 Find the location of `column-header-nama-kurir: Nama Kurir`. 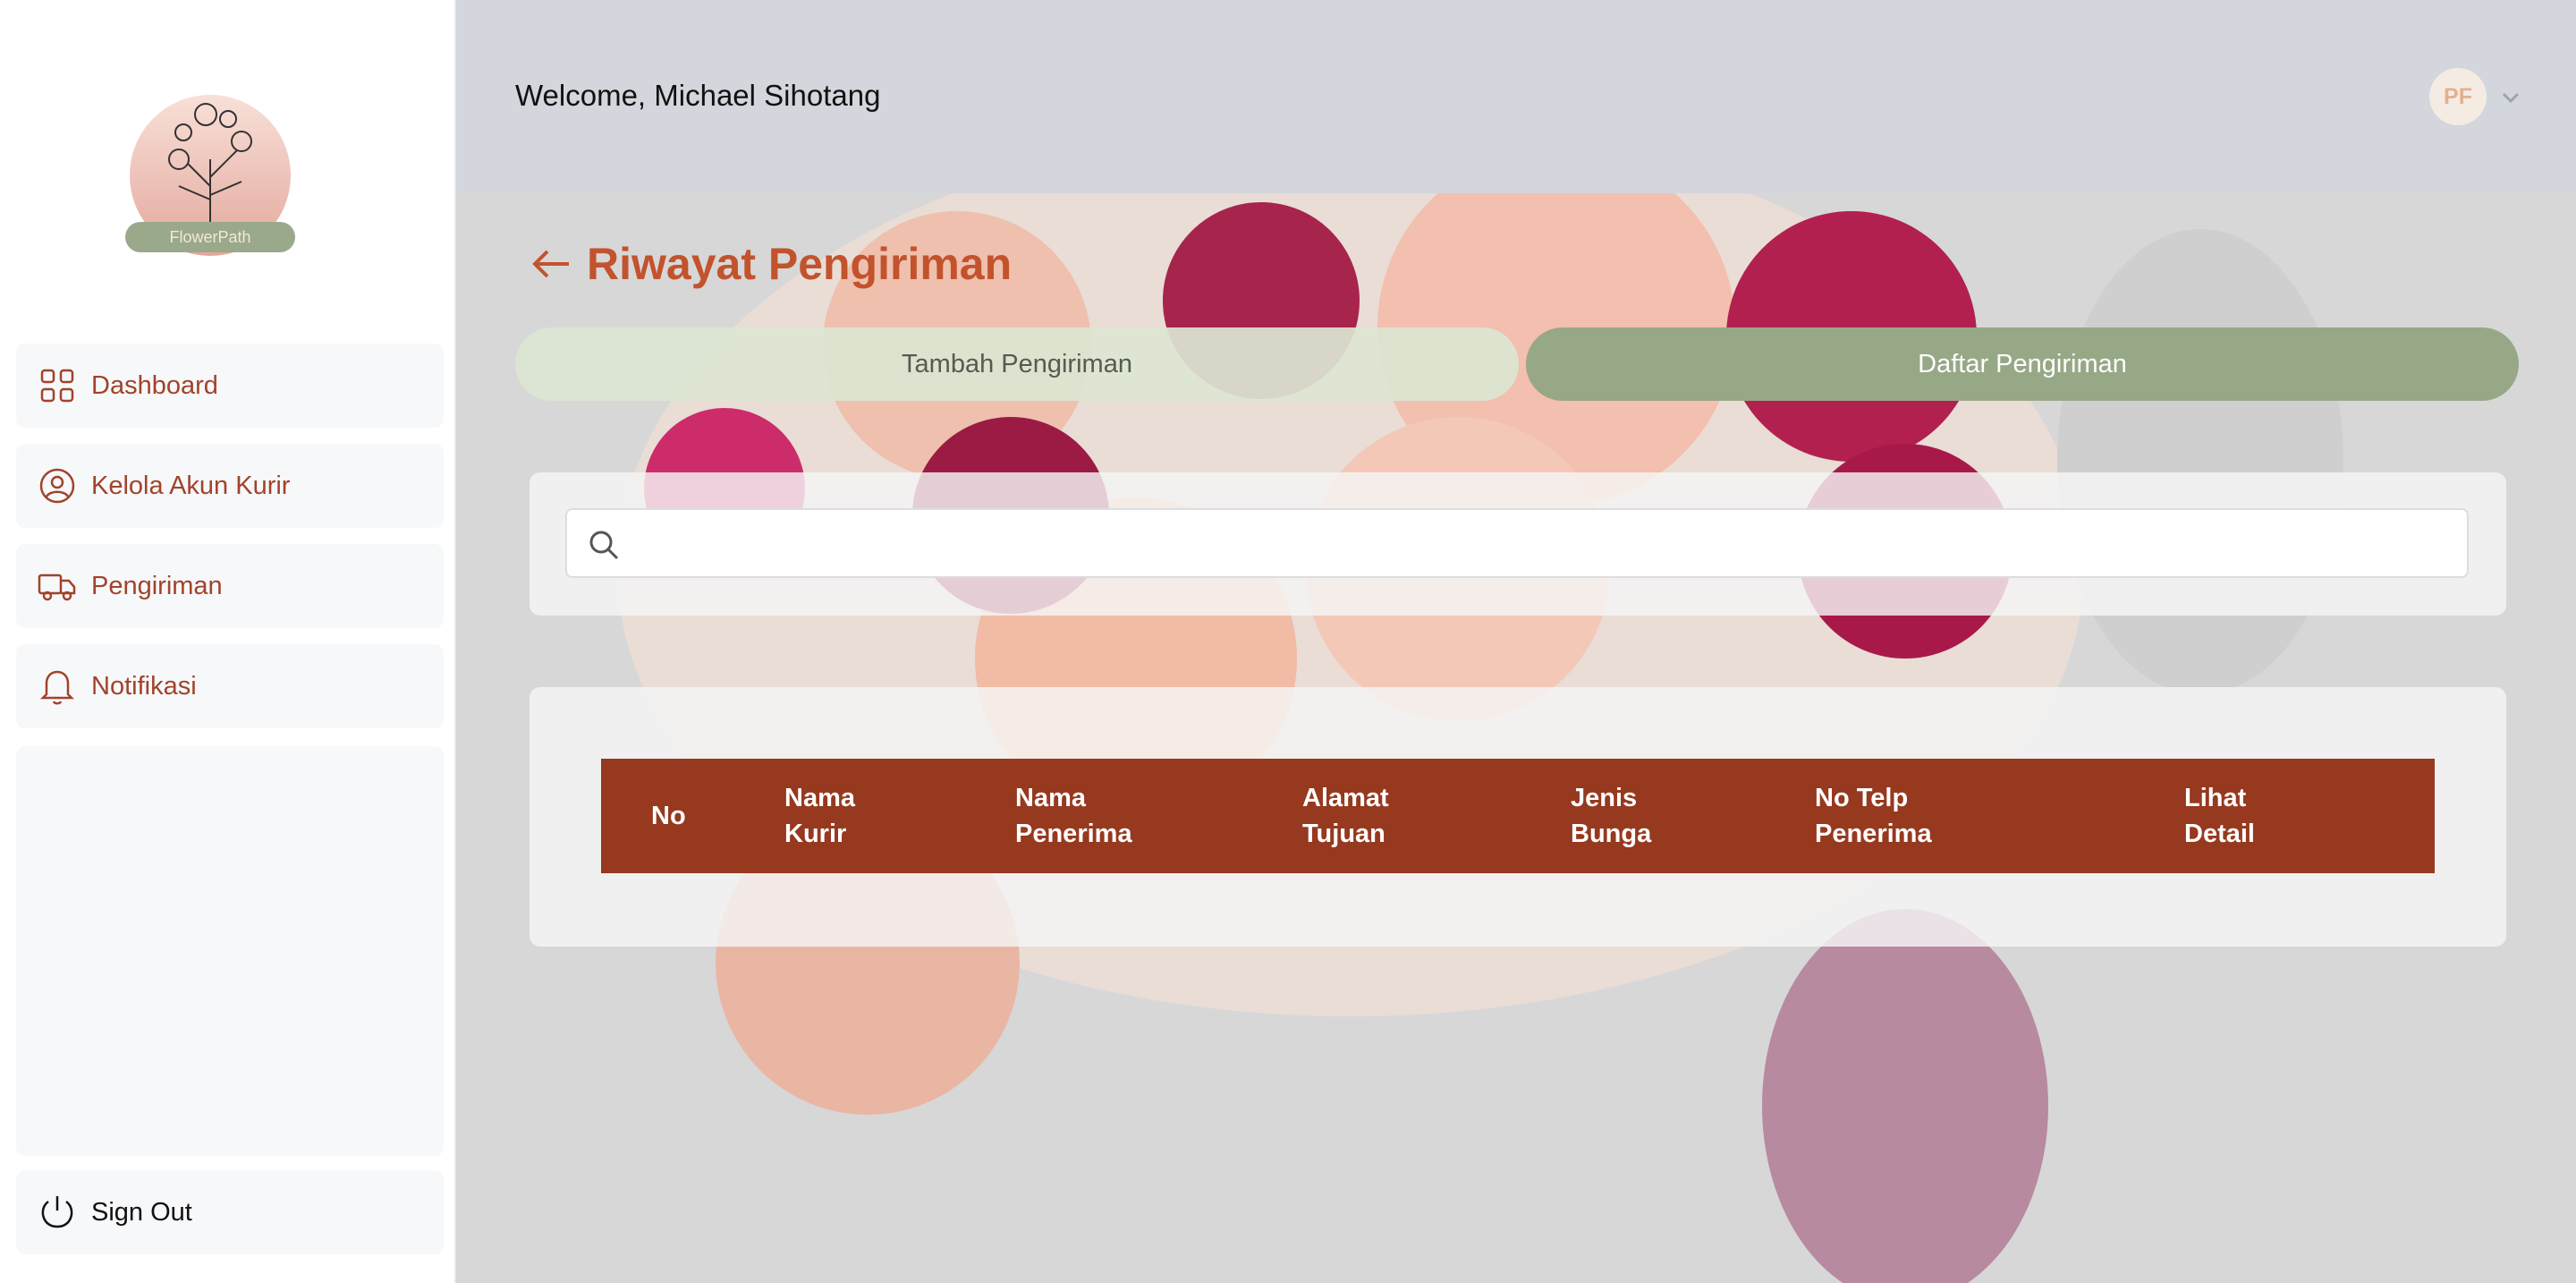

column-header-nama-kurir: Nama Kurir is located at coordinates (819, 816).